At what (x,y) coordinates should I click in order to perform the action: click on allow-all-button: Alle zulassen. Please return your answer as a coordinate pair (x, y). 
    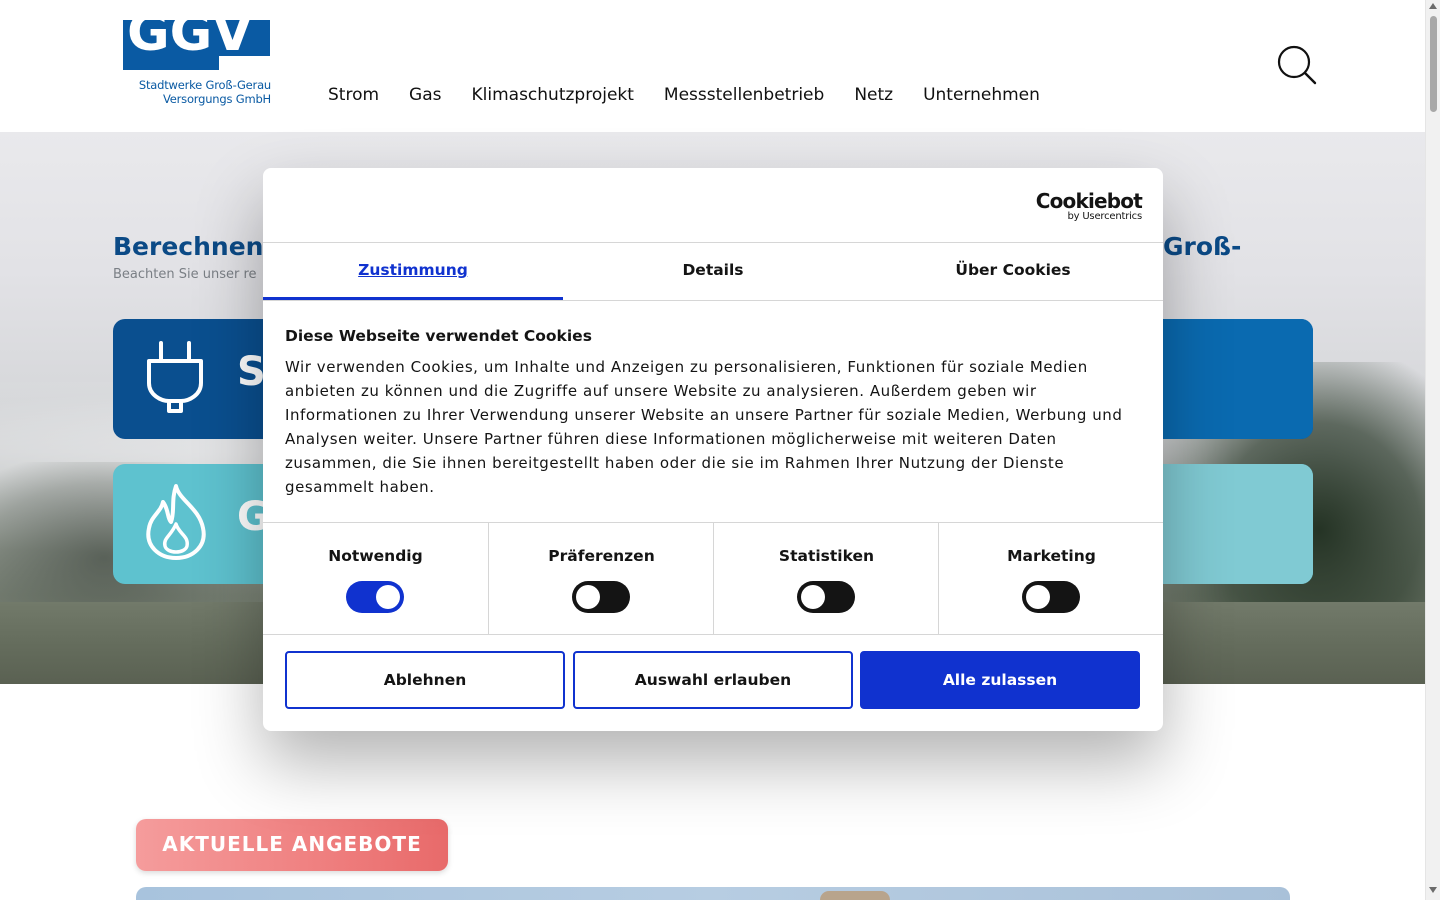
    Looking at the image, I should click on (1000, 680).